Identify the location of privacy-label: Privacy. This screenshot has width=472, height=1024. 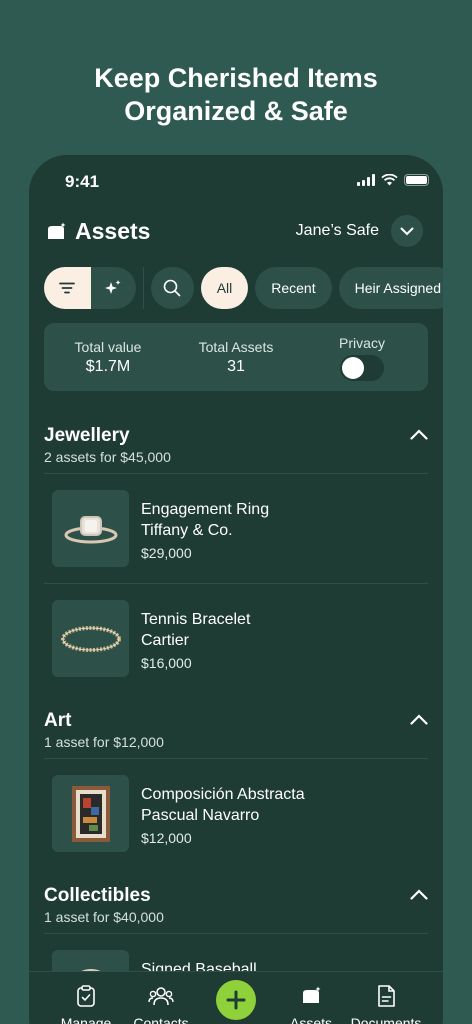
(362, 343).